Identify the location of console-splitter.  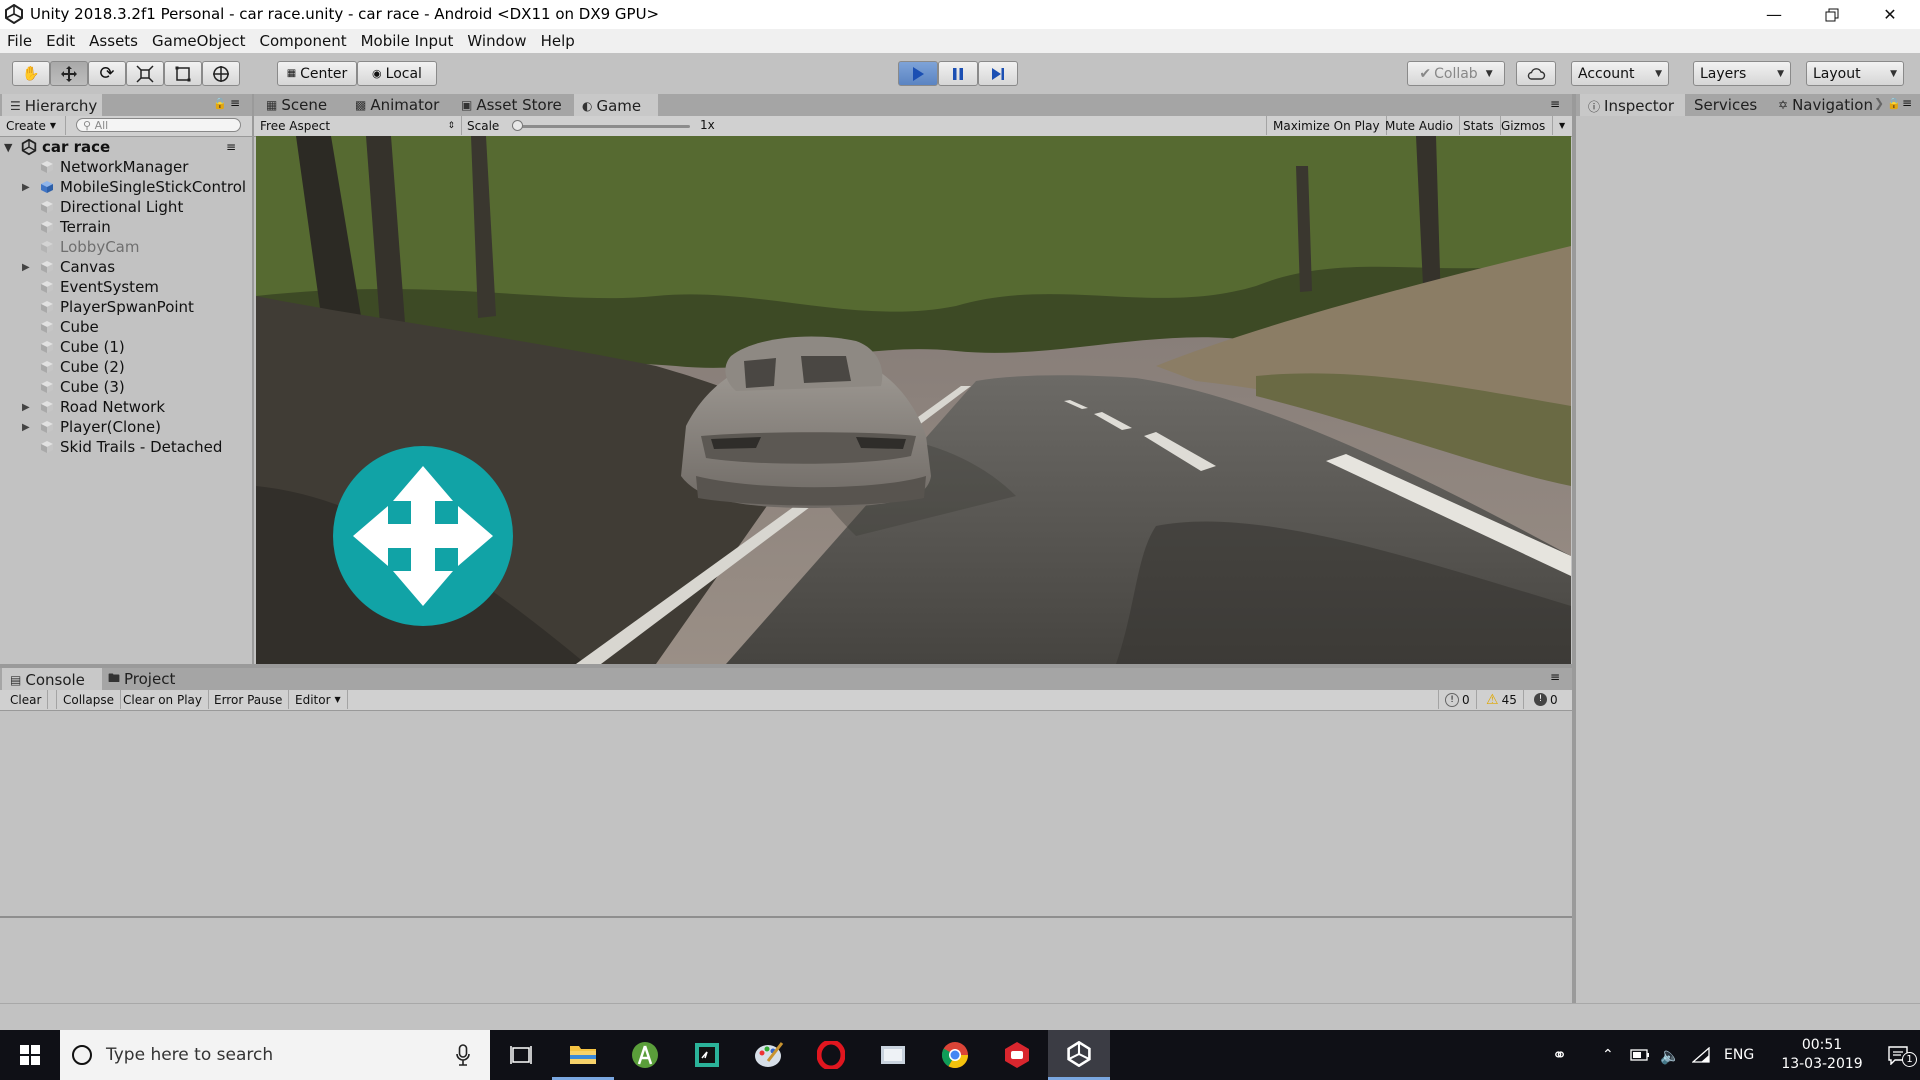
(786, 917).